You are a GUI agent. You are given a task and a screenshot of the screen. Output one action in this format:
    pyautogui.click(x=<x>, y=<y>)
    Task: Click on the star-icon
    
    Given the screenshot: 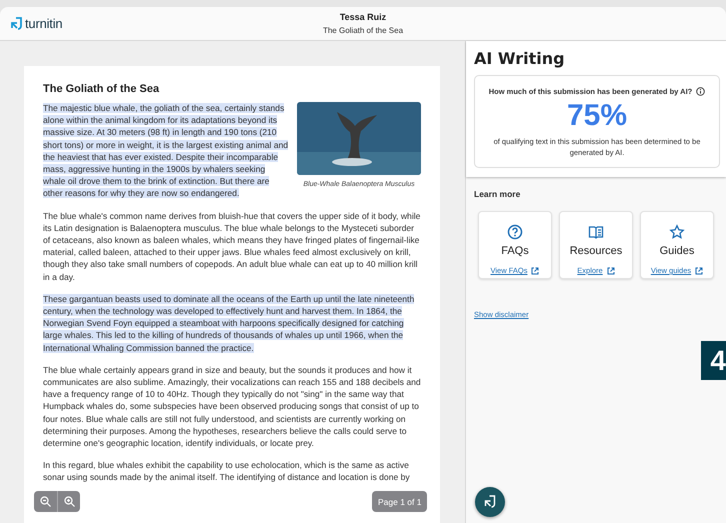 What is the action you would take?
    pyautogui.click(x=677, y=232)
    